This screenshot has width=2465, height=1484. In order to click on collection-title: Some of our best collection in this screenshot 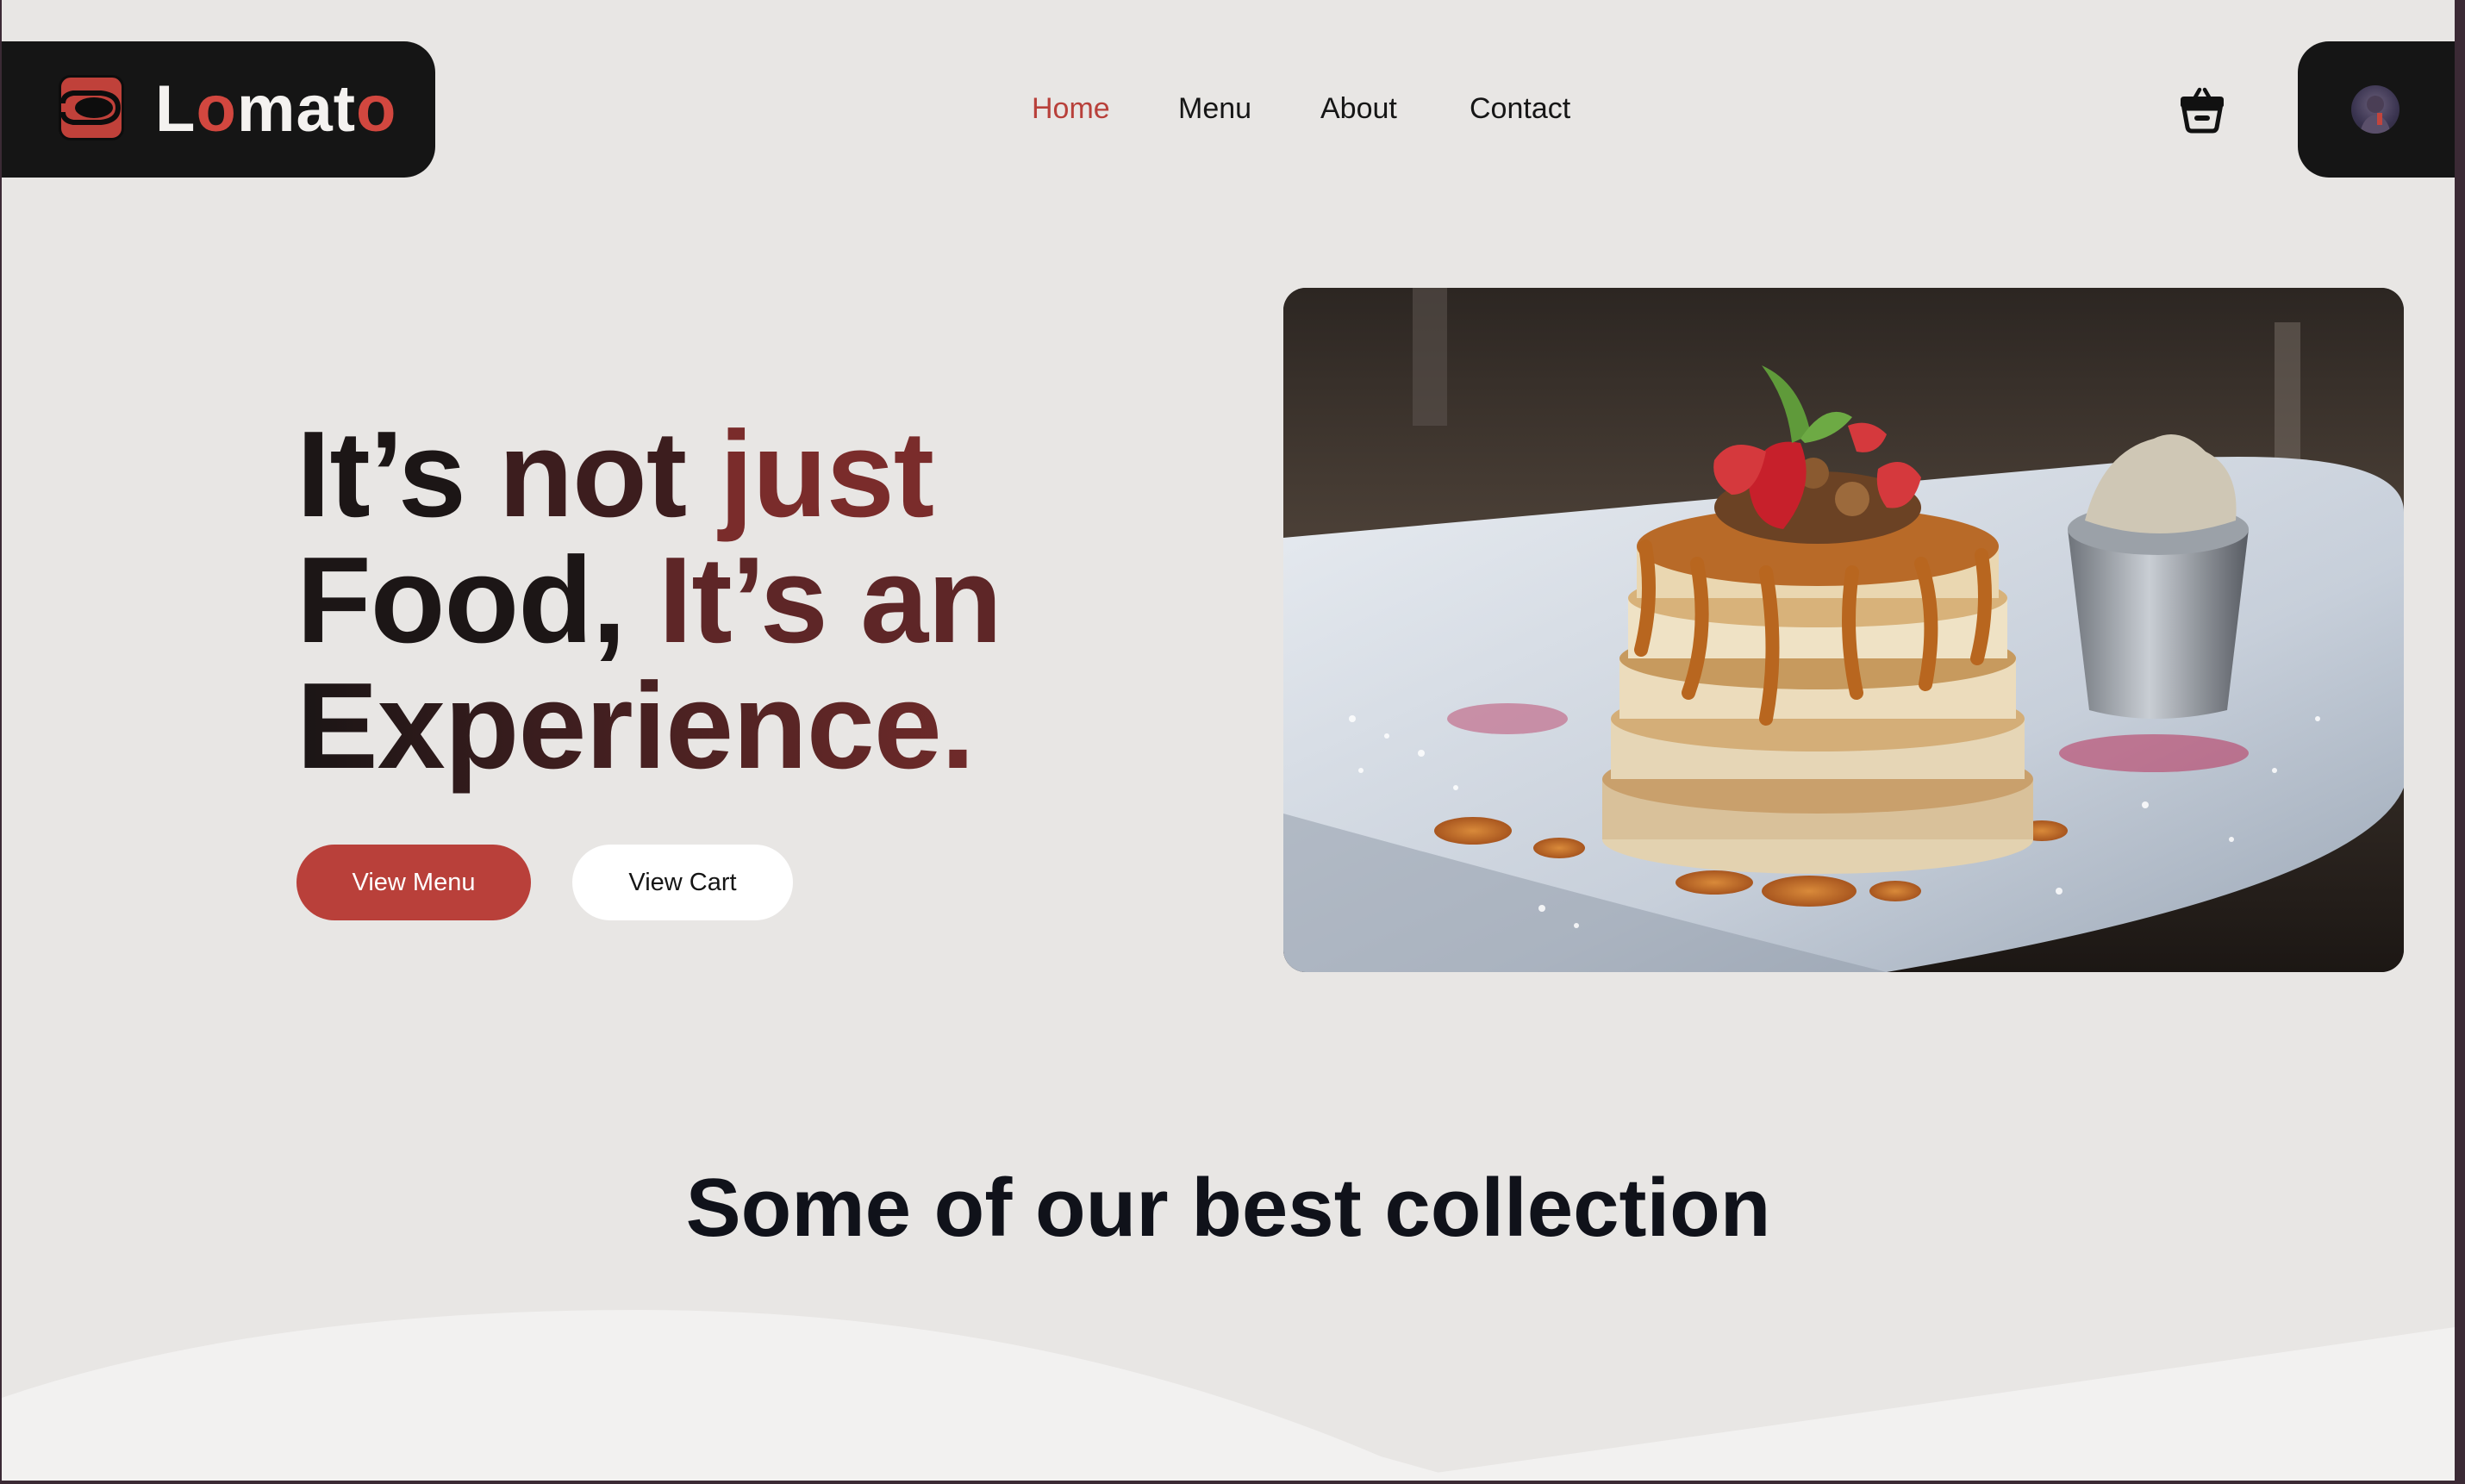, I will do `click(1228, 1208)`.